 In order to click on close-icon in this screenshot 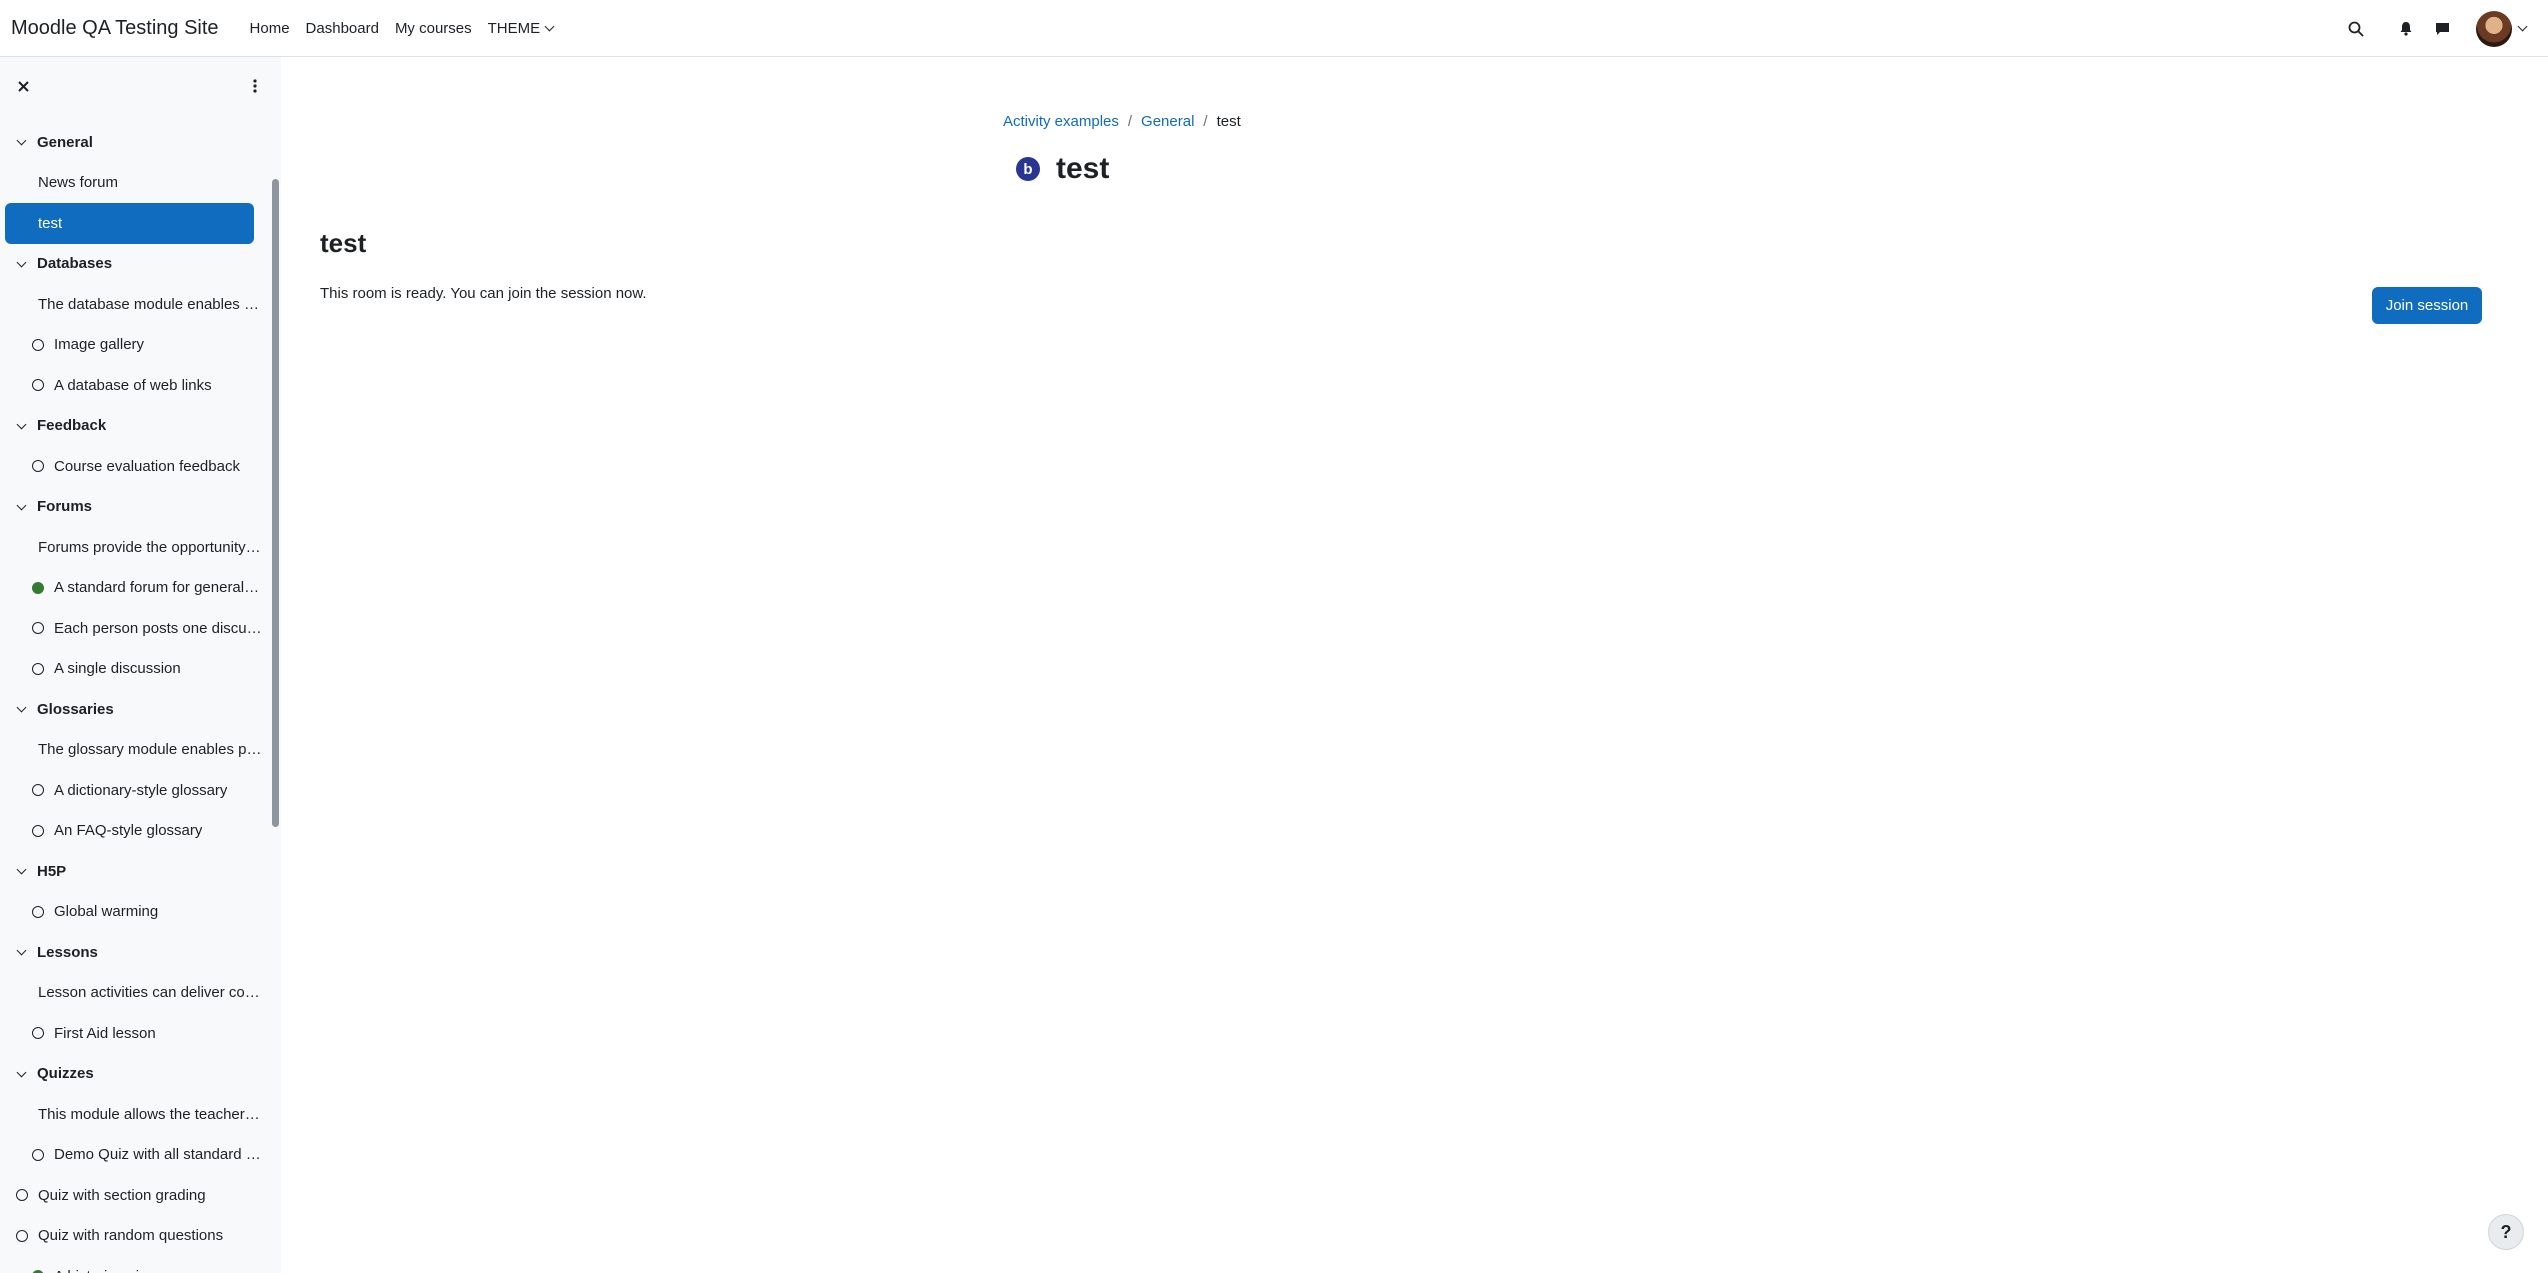, I will do `click(23, 86)`.